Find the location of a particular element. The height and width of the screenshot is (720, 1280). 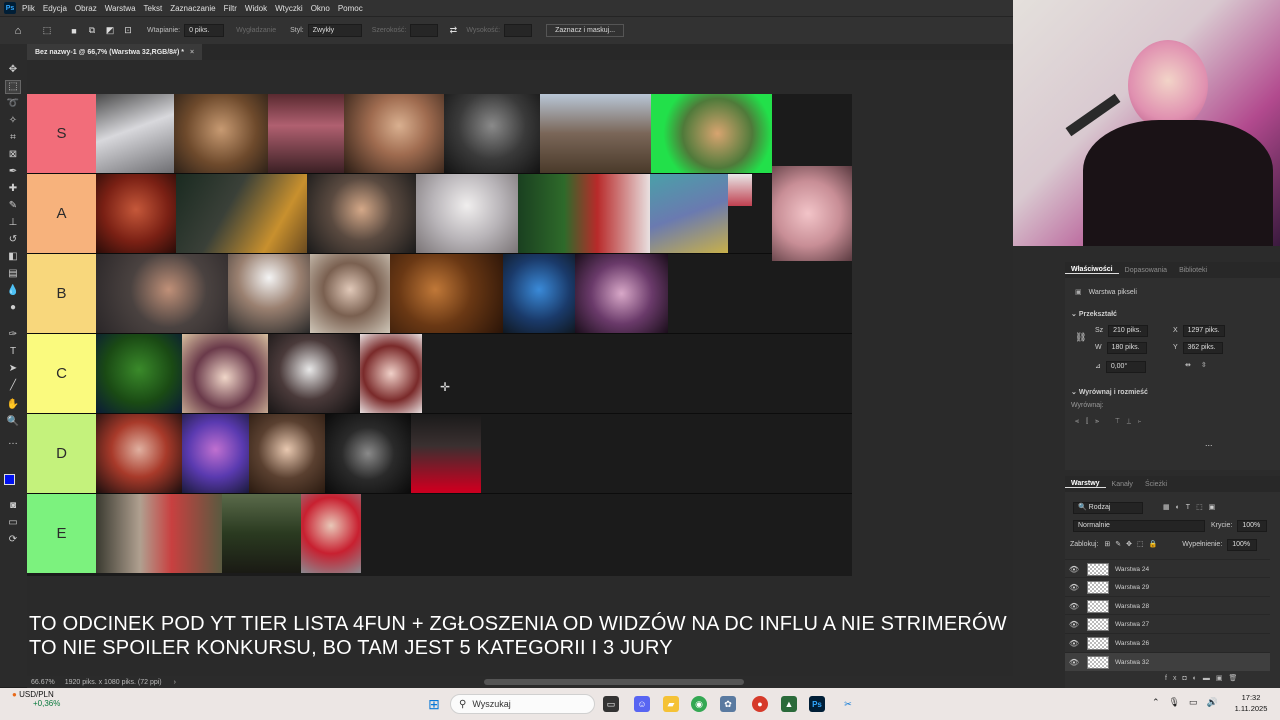

pen-tool-icon: ✑ is located at coordinates (13, 335).